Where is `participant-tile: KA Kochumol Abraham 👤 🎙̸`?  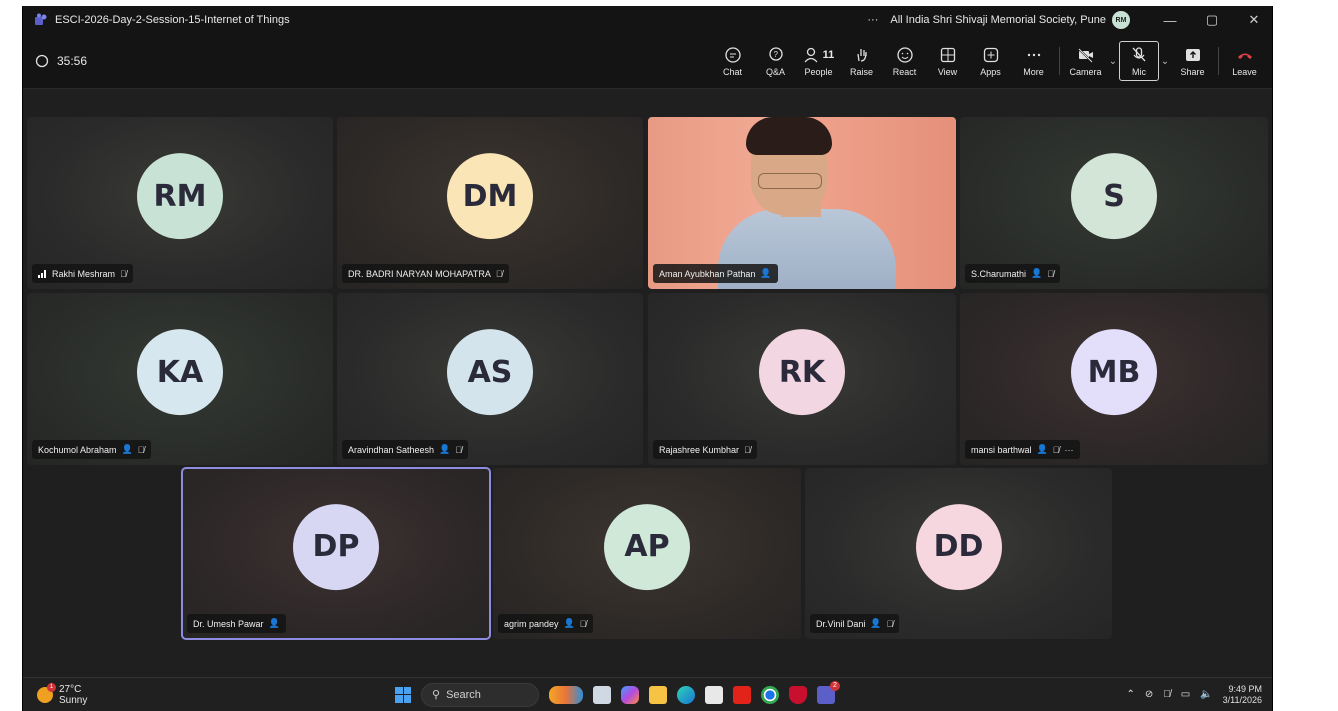
participant-tile: KA Kochumol Abraham 👤 🎙̸ is located at coordinates (180, 379).